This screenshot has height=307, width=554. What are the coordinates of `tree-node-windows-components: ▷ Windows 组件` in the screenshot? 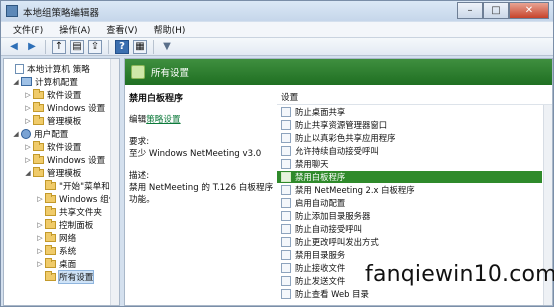 It's located at (76, 198).